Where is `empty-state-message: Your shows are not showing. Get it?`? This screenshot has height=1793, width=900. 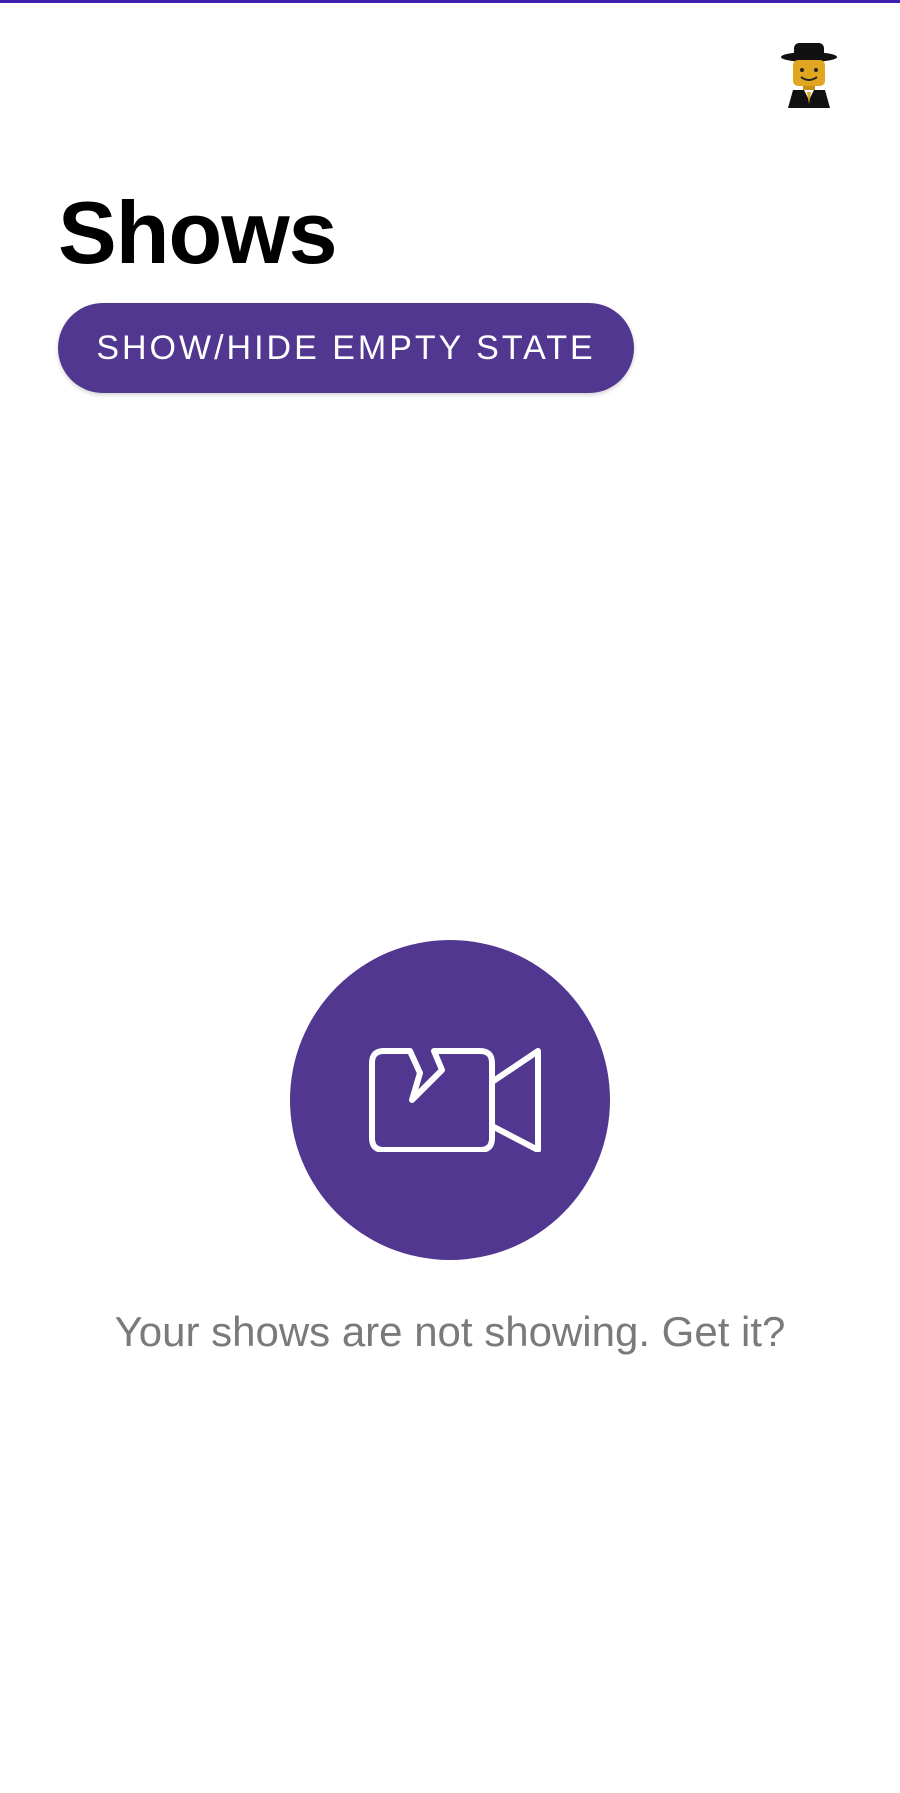
empty-state-message: Your shows are not showing. Get it? is located at coordinates (450, 1331).